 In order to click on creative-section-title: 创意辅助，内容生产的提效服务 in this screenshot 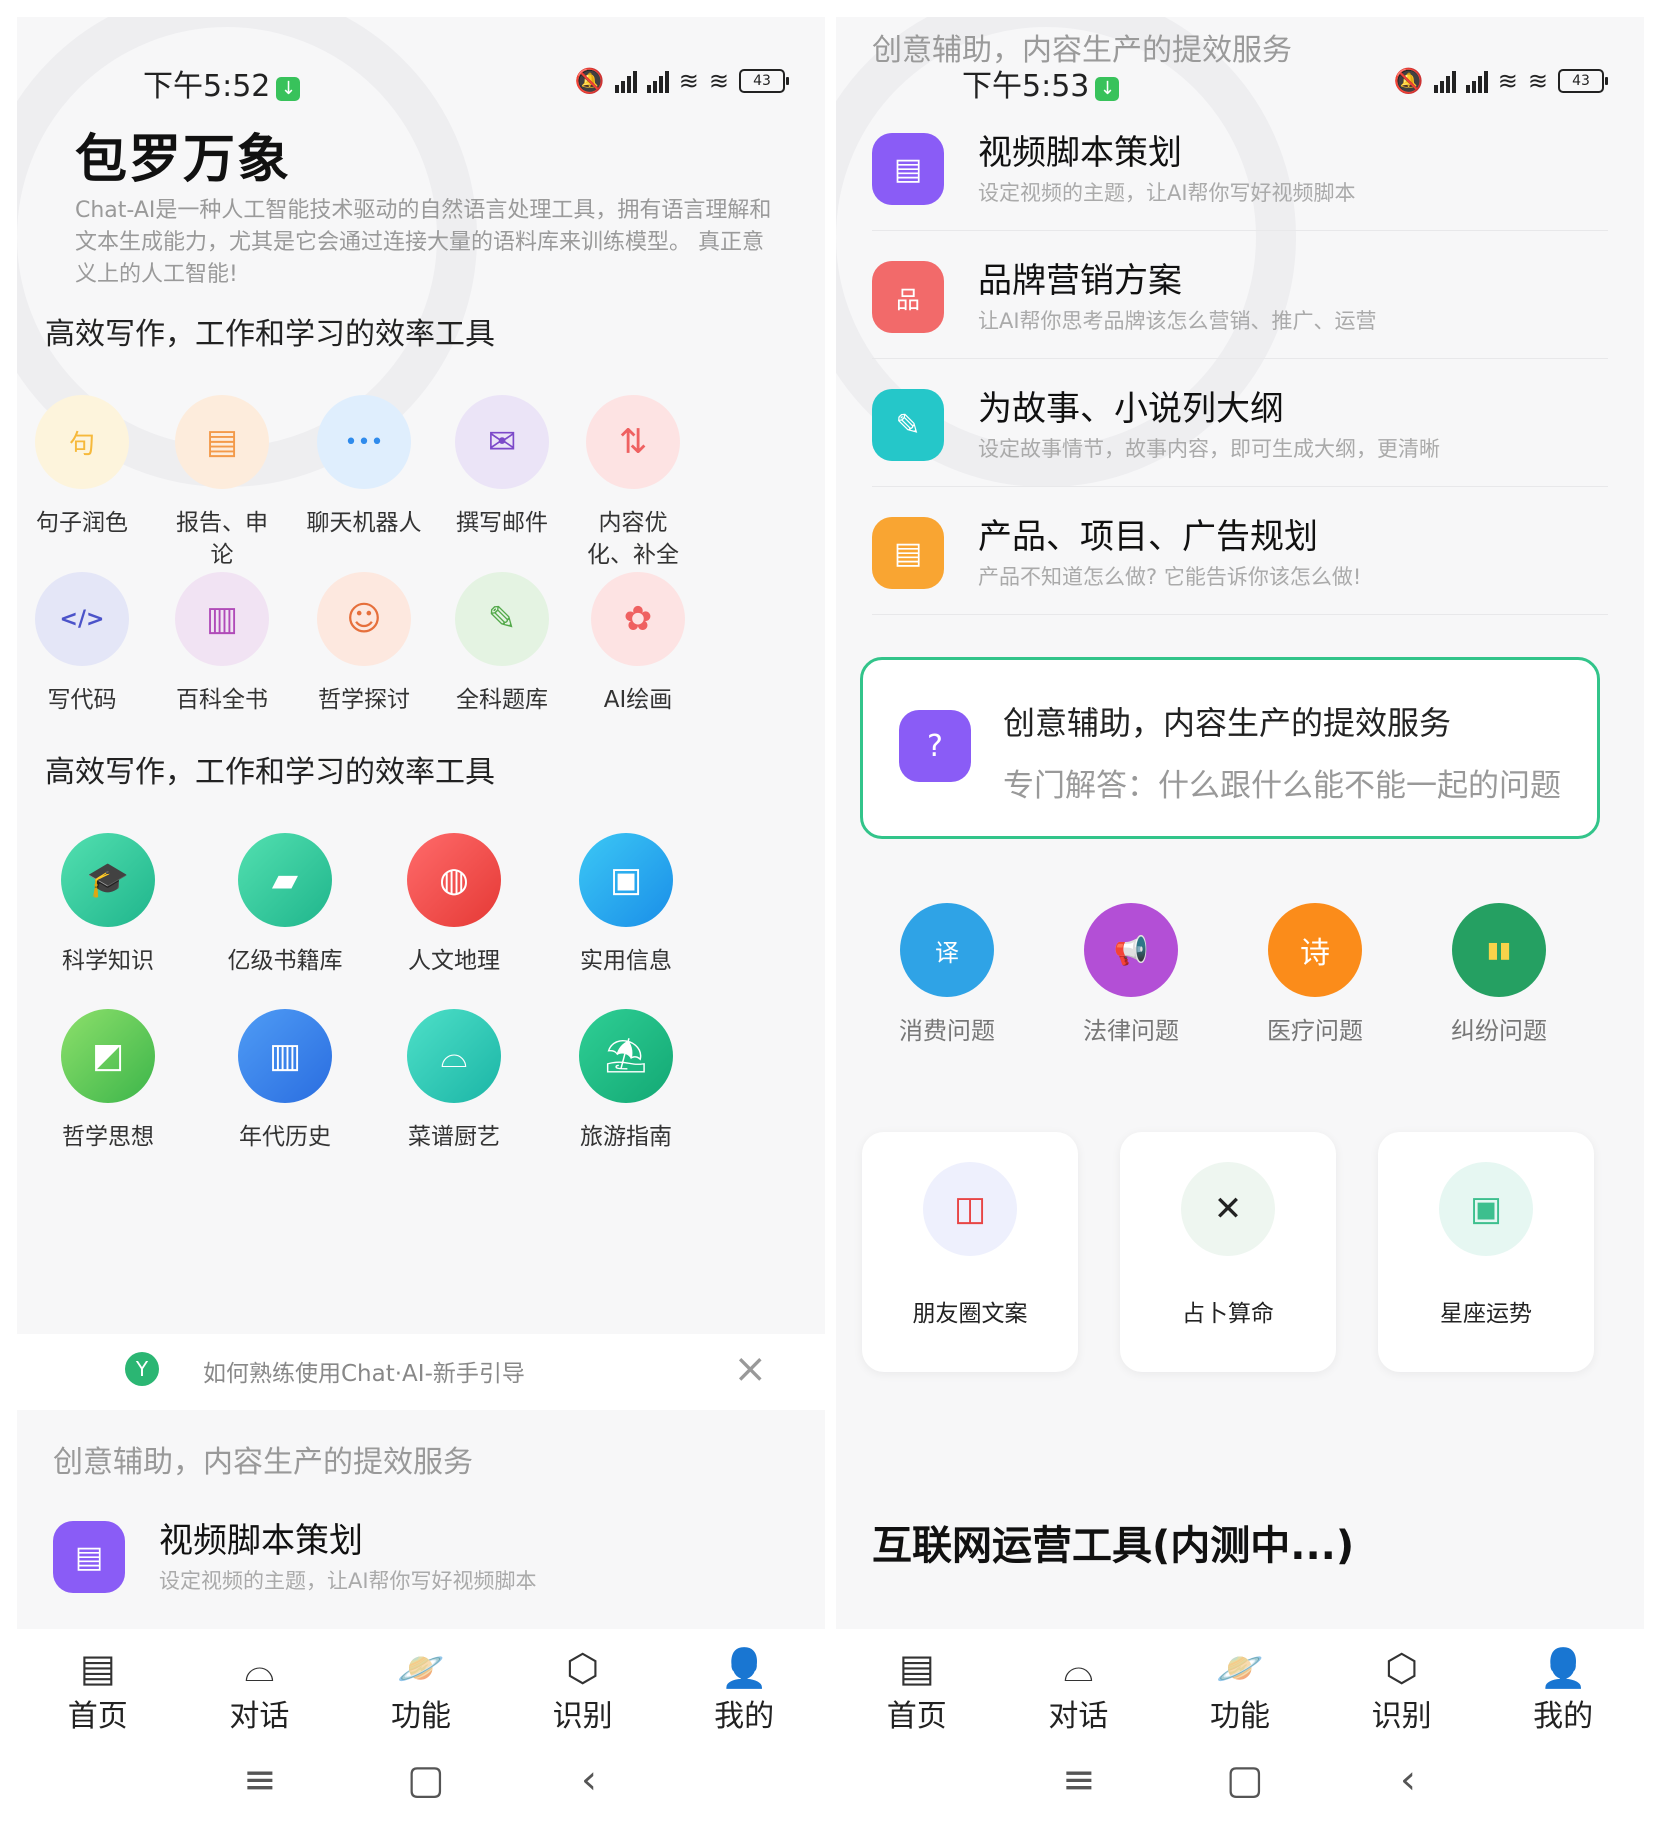, I will do `click(263, 1462)`.